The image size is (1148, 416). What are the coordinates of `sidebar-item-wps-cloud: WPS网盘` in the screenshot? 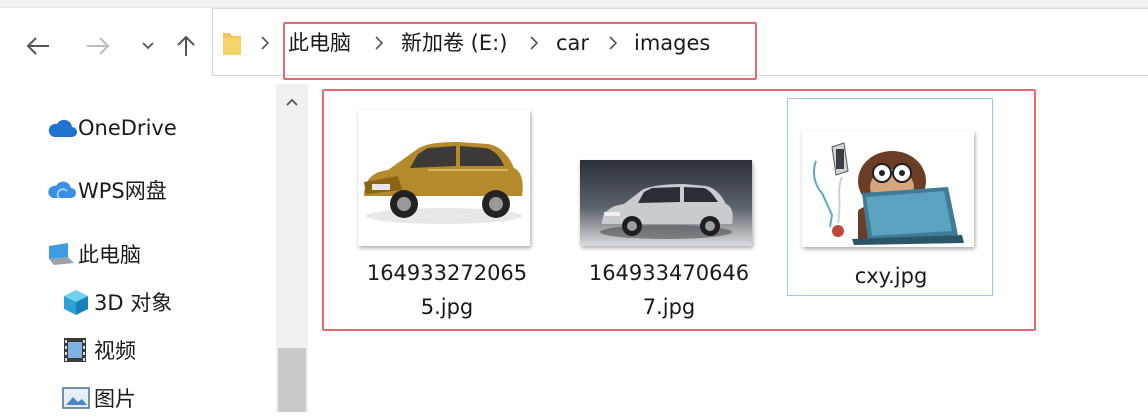 It's located at (106, 190).